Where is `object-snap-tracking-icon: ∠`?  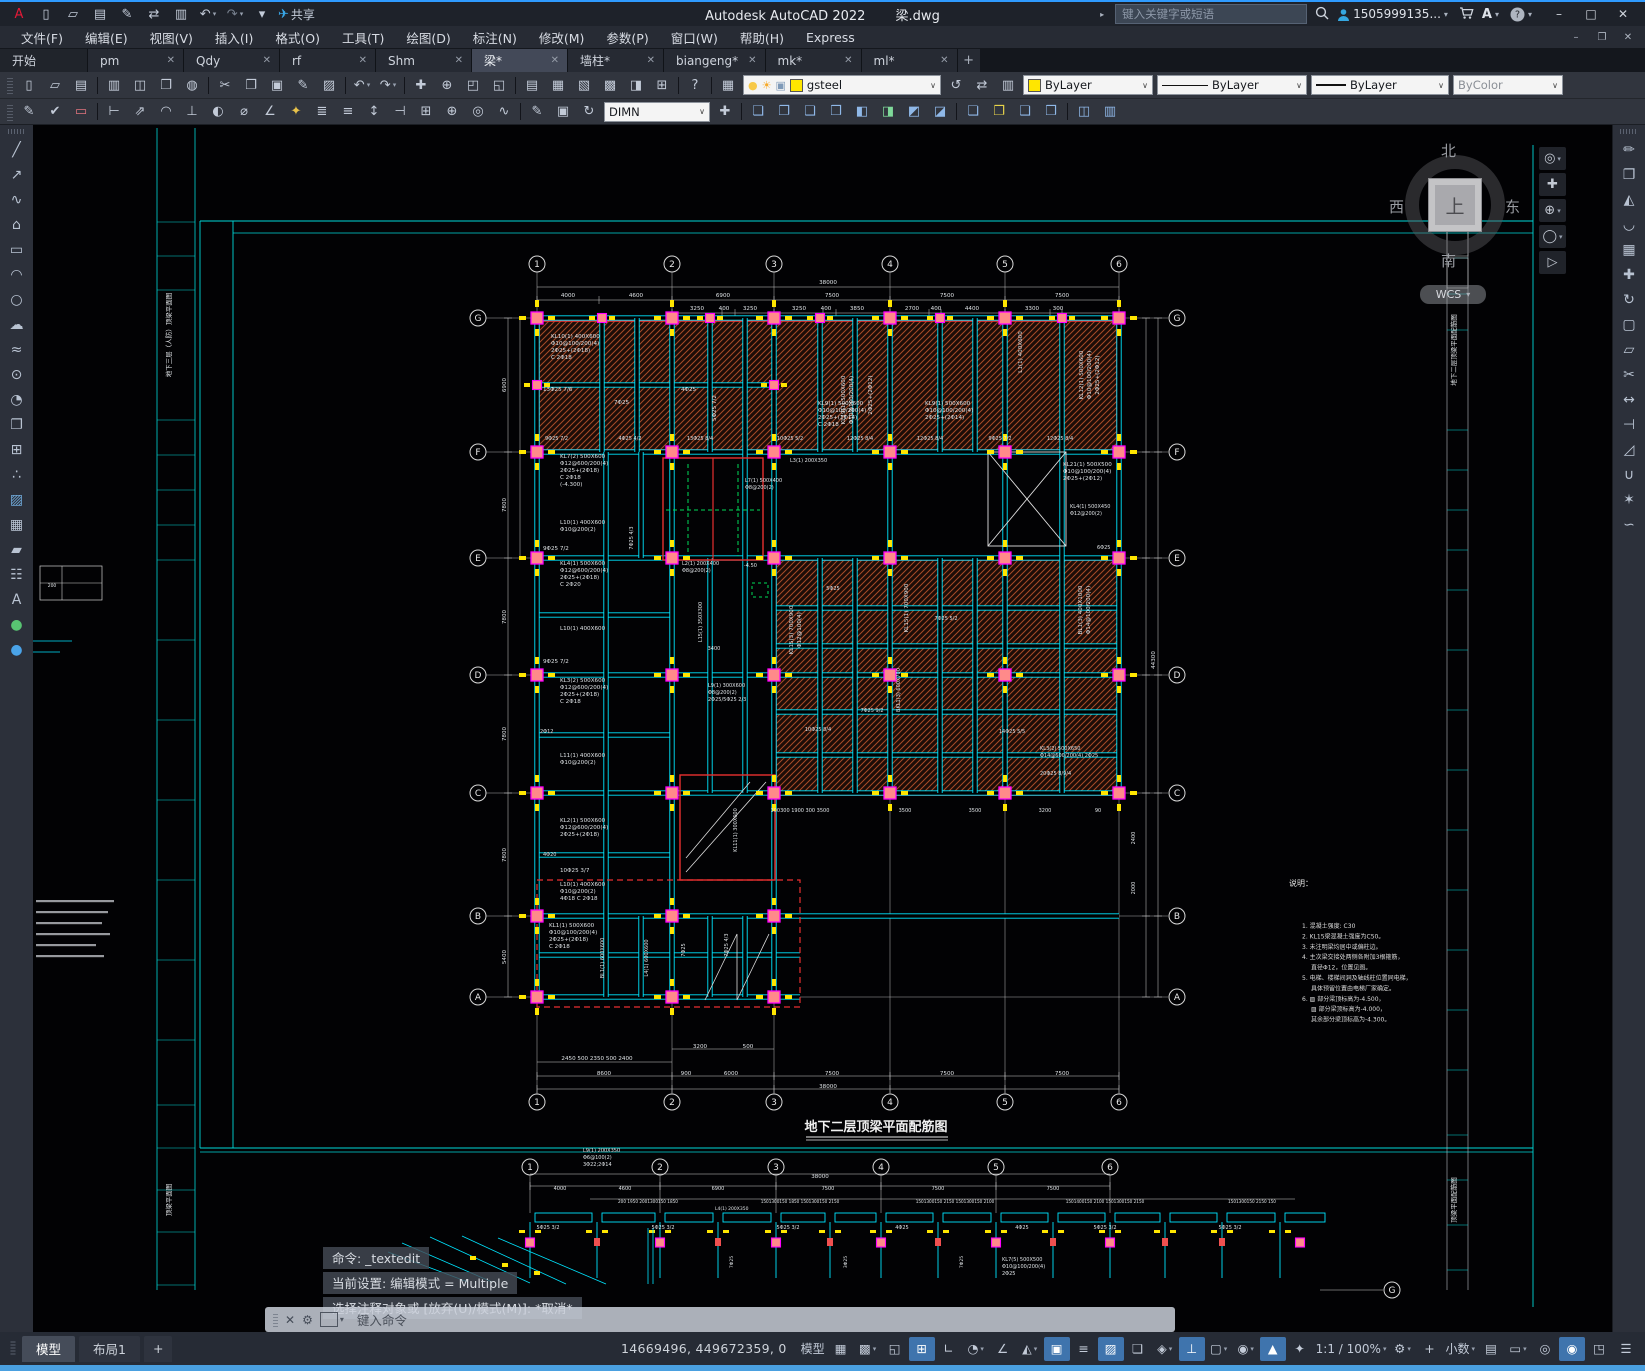 object-snap-tracking-icon: ∠ is located at coordinates (1003, 1349).